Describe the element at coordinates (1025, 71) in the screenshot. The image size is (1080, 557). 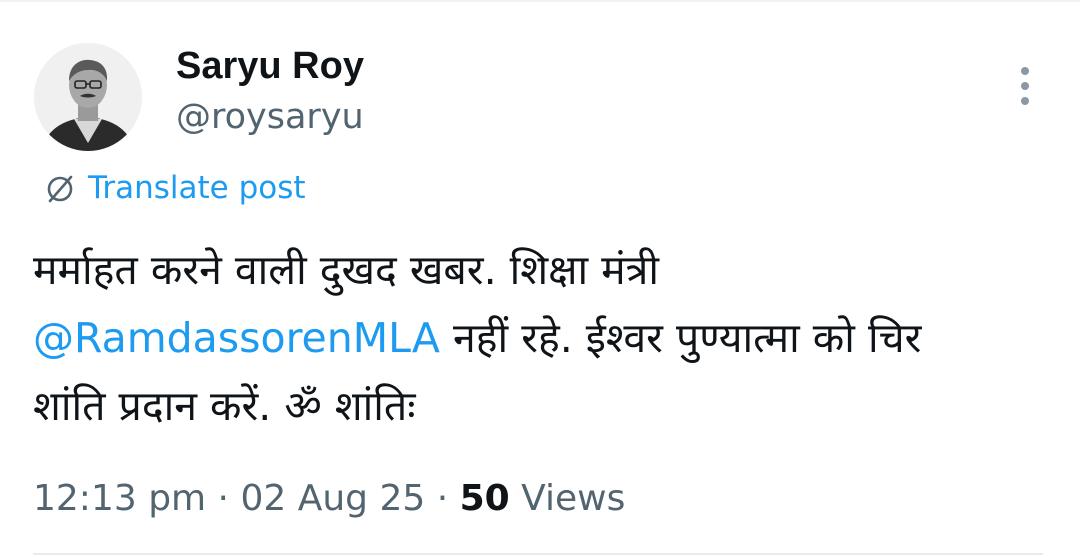
I see `more-vertical-icon` at that location.